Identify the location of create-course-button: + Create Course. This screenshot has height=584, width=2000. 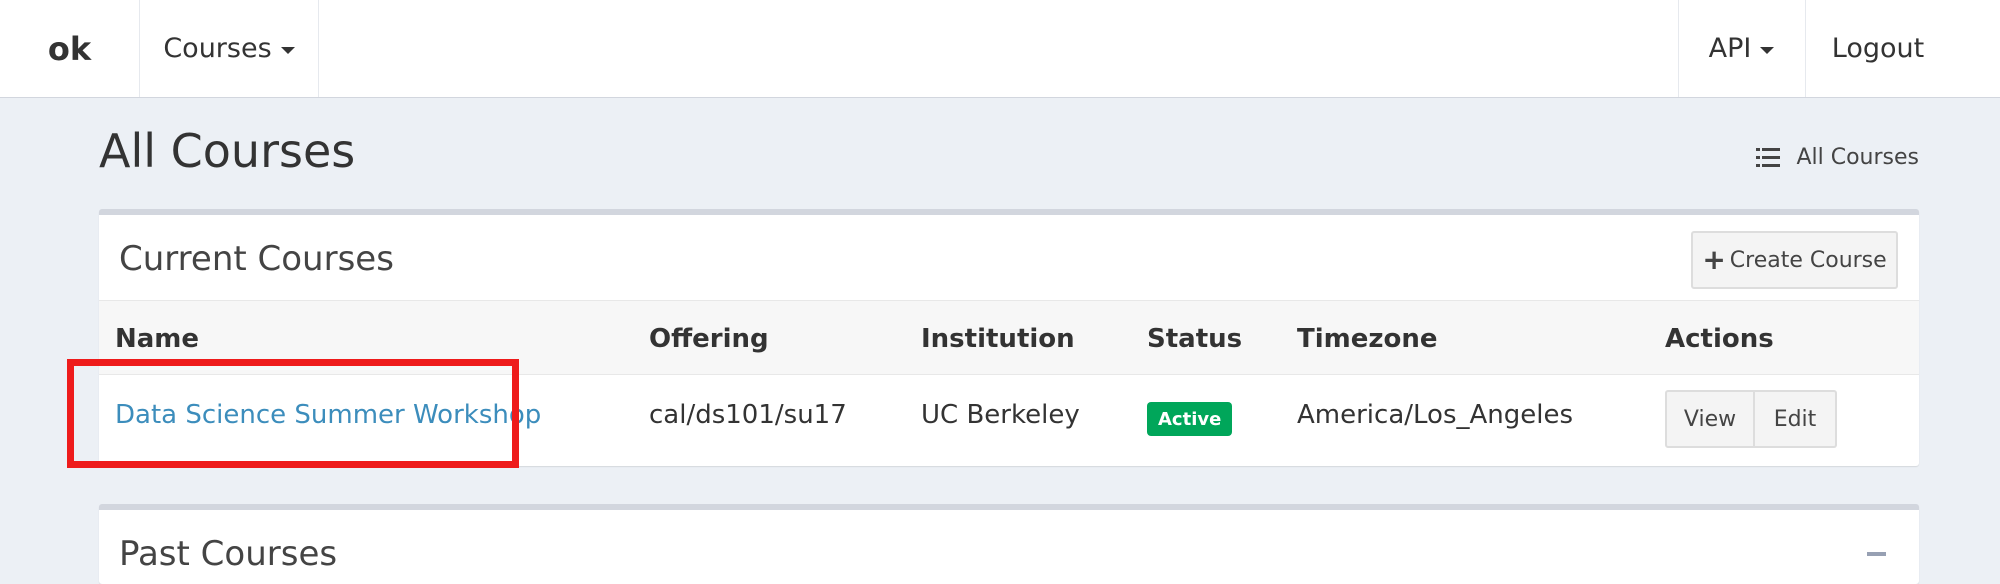
(1794, 260).